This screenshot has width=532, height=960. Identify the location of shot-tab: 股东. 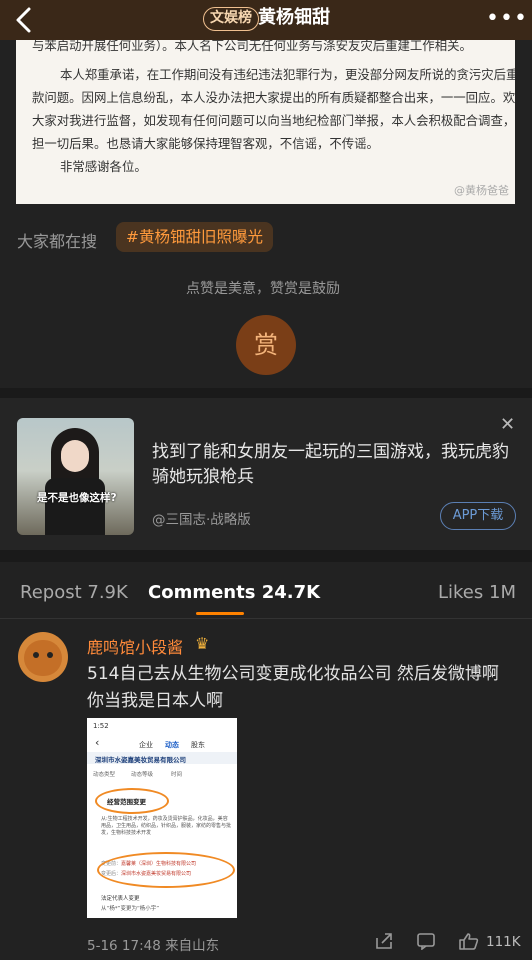
(198, 745).